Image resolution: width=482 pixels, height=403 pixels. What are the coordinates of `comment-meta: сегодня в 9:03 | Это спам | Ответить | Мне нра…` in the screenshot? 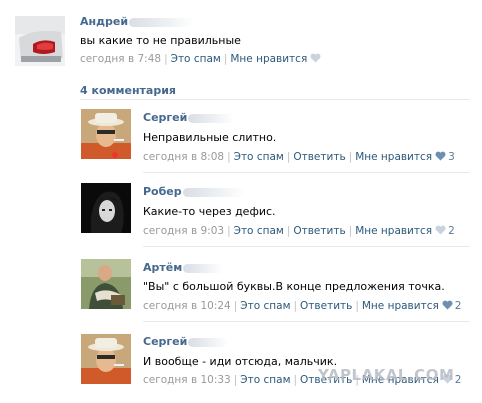 It's located at (299, 231).